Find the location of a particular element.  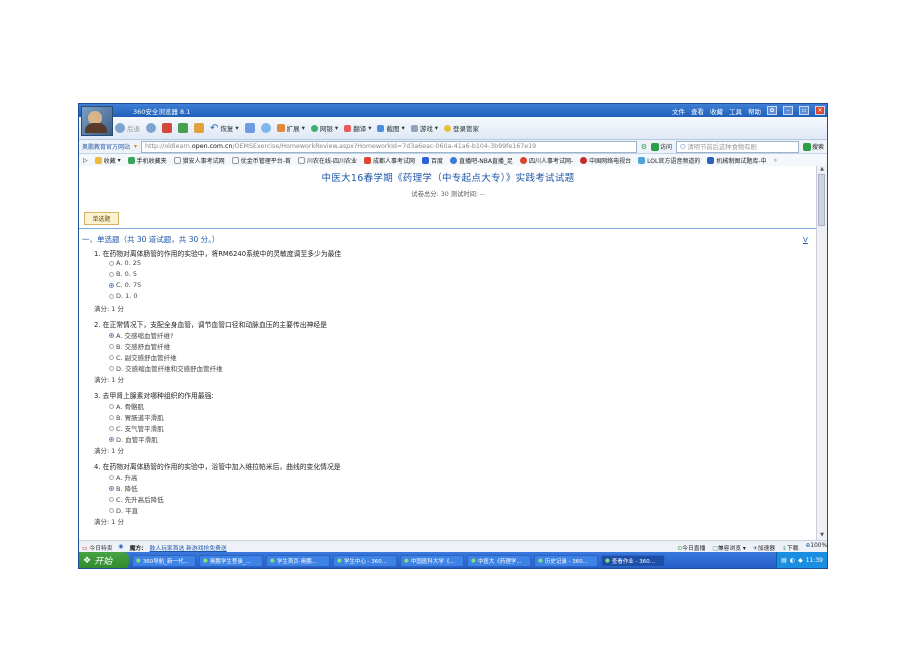

scroll-down-icon: ▼ is located at coordinates (822, 536).